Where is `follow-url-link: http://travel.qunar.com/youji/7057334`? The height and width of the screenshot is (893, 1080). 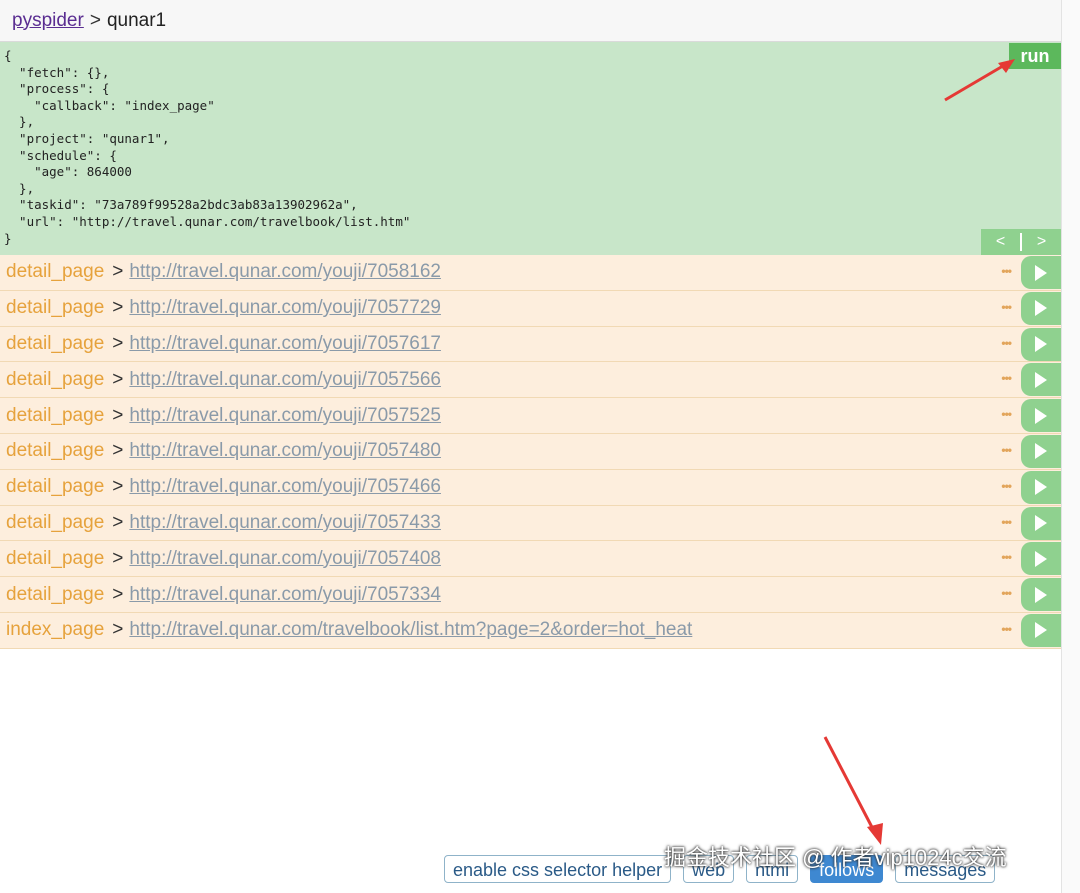
follow-url-link: http://travel.qunar.com/youji/7057334 is located at coordinates (285, 595).